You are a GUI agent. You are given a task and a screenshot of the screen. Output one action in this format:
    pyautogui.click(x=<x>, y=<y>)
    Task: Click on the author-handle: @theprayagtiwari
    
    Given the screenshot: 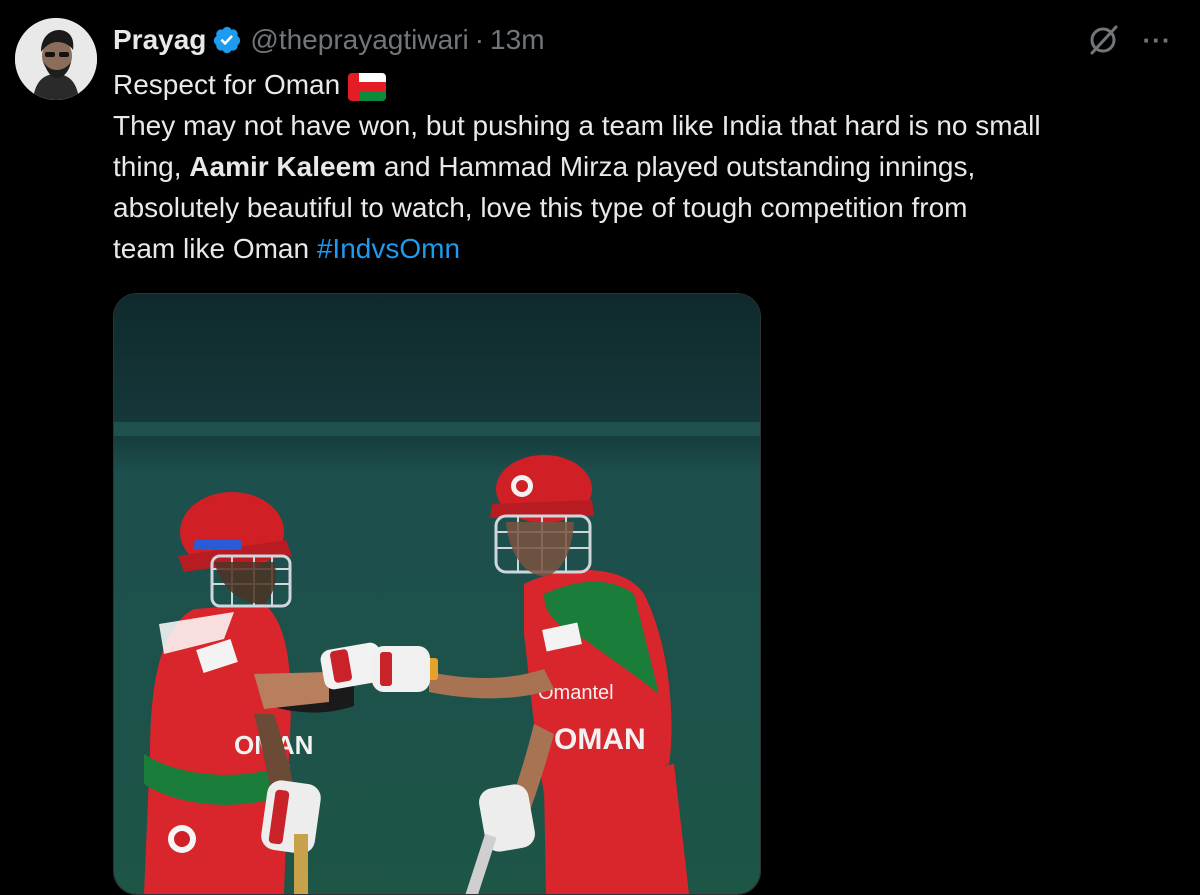 What is the action you would take?
    pyautogui.click(x=359, y=40)
    